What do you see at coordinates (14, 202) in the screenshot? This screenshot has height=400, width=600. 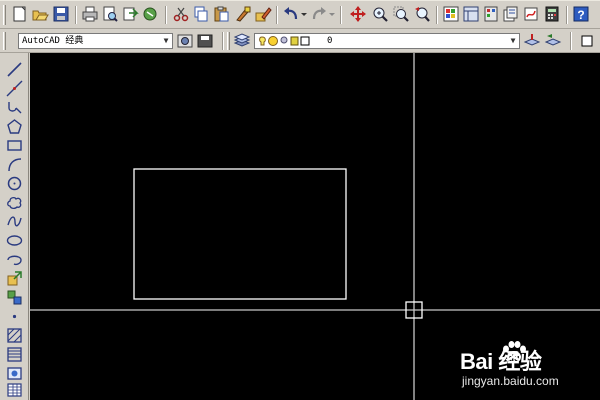 I see `revision-cloud-icon` at bounding box center [14, 202].